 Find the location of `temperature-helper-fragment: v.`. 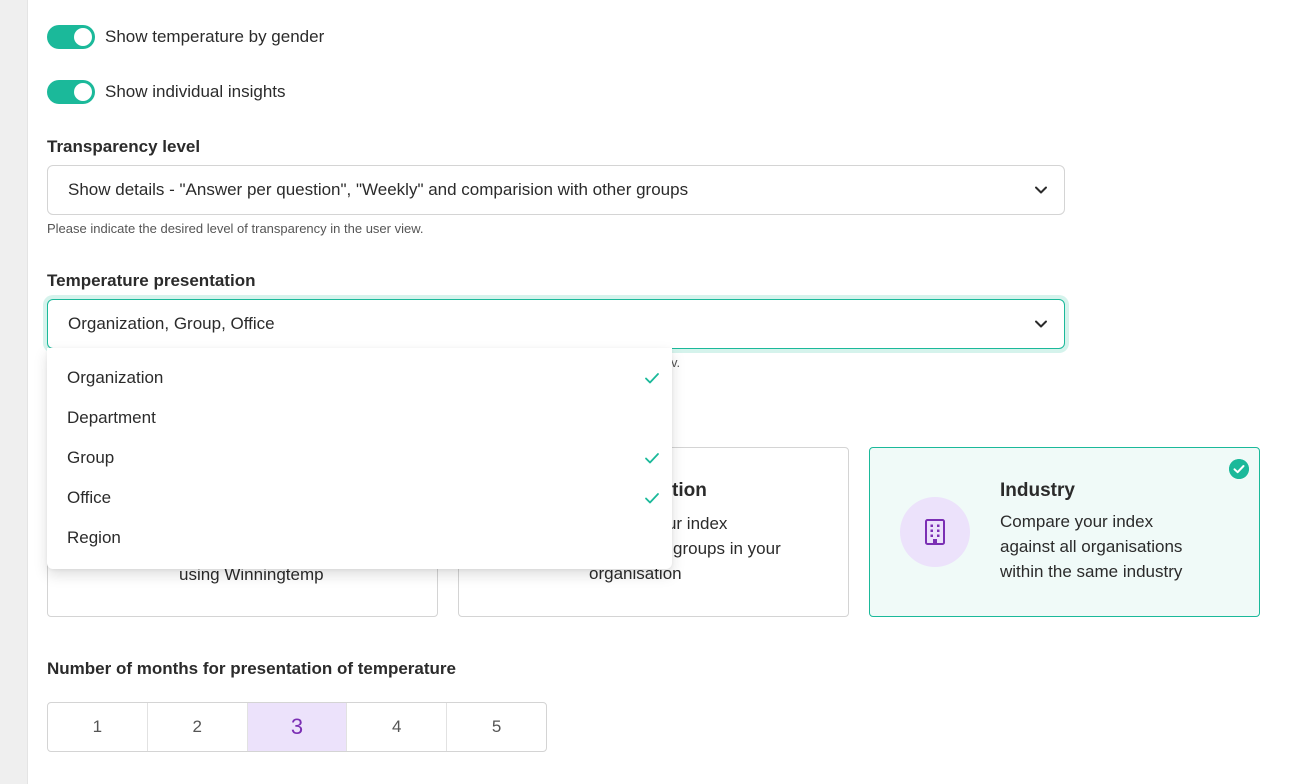

temperature-helper-fragment: v. is located at coordinates (676, 362).